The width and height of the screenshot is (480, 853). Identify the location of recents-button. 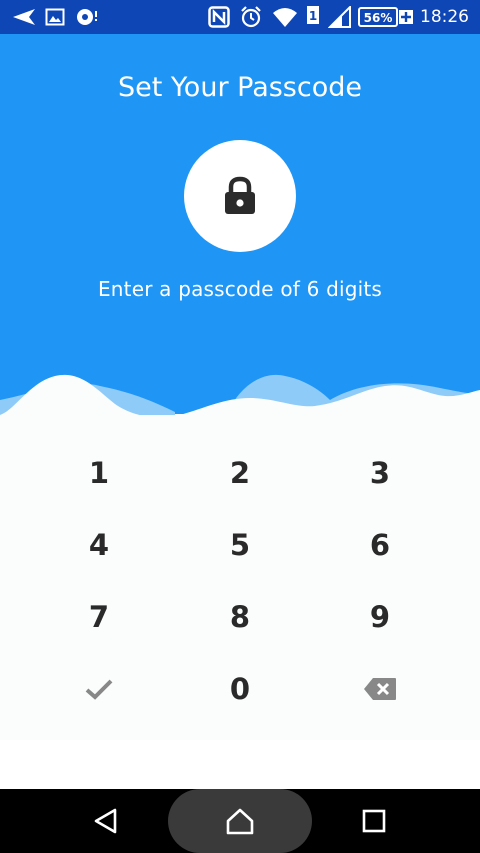
(374, 821).